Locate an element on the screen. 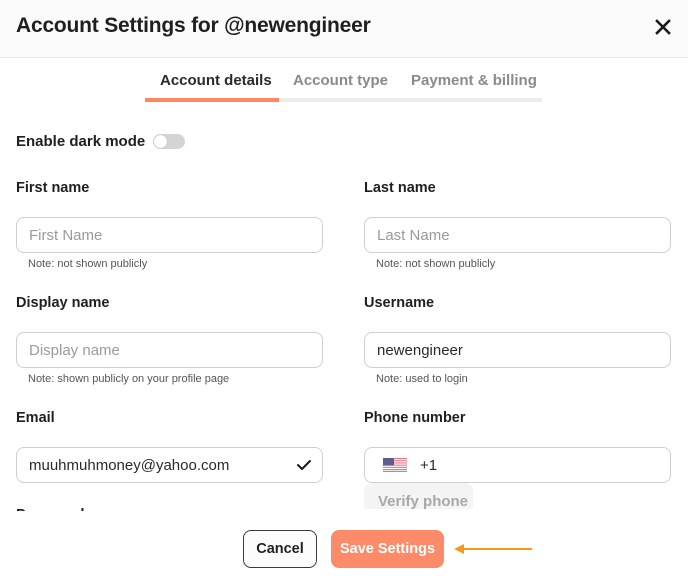 This screenshot has height=583, width=688. save-settings-button: Save Settings is located at coordinates (387, 549).